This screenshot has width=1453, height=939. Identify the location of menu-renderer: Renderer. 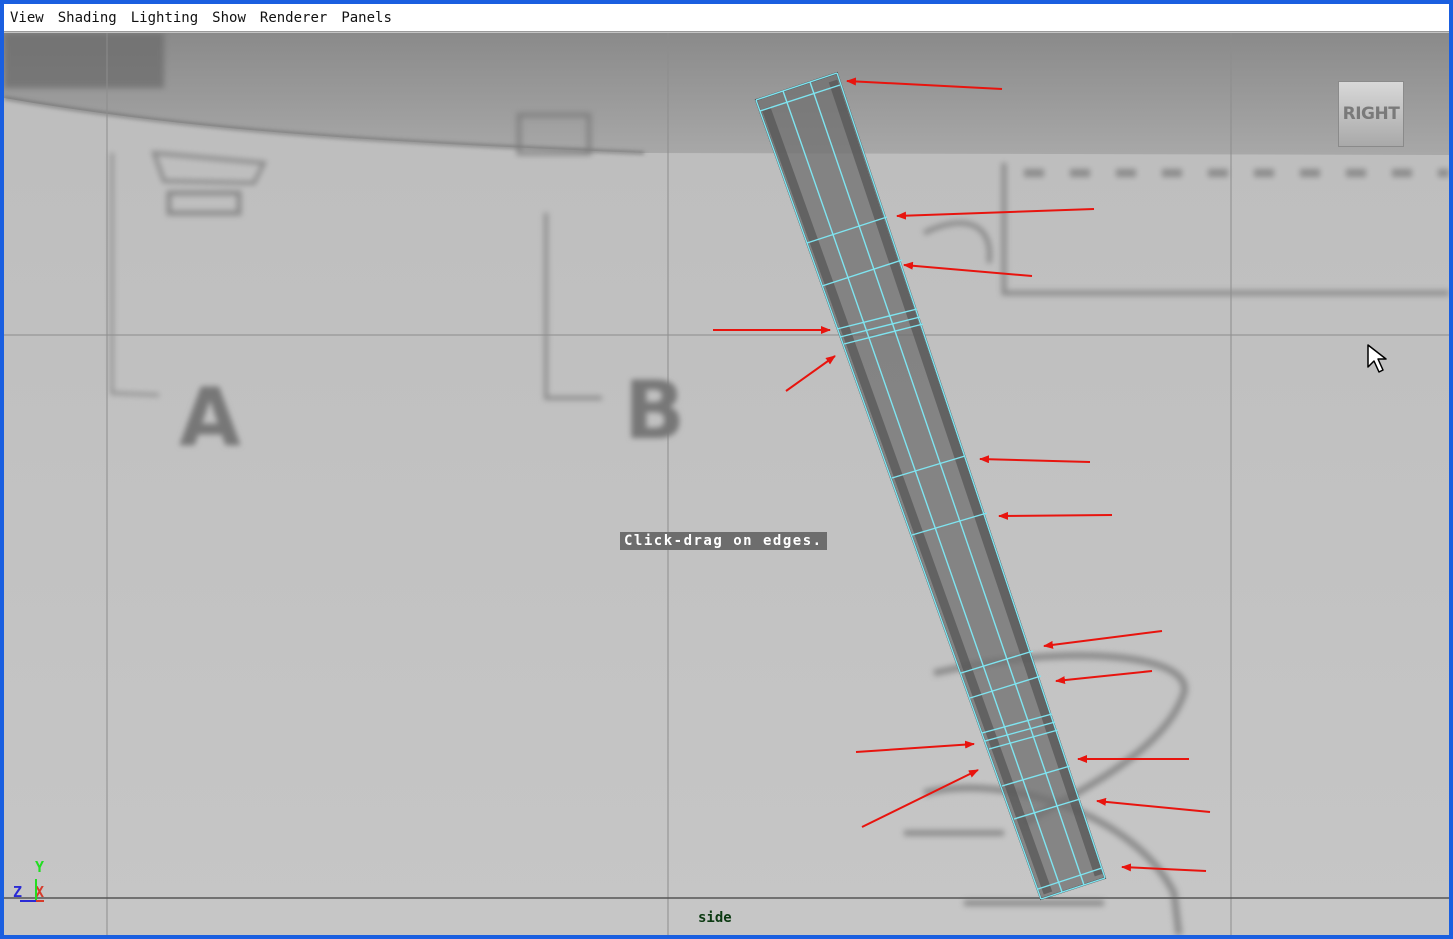
(293, 18).